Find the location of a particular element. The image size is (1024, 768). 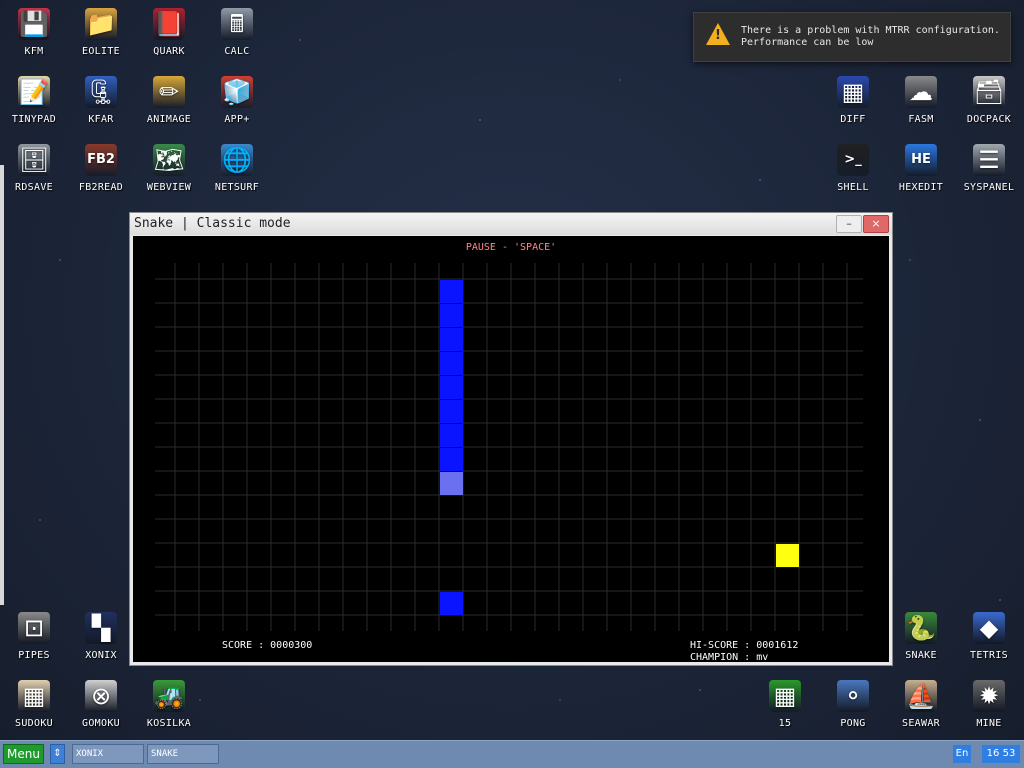

desktop-icon-label: SUDOKU is located at coordinates (34, 723).